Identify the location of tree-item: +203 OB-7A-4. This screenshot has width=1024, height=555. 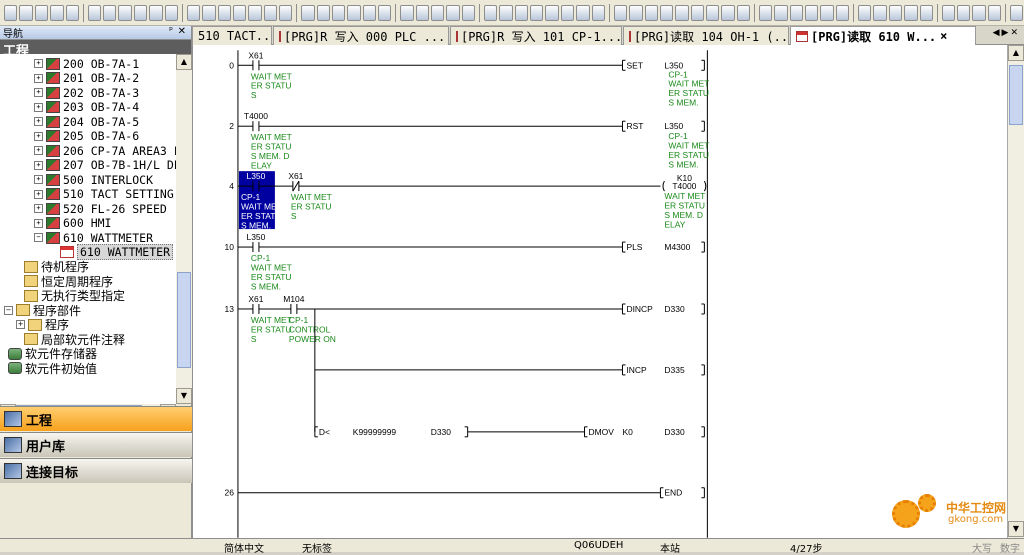
(86, 107).